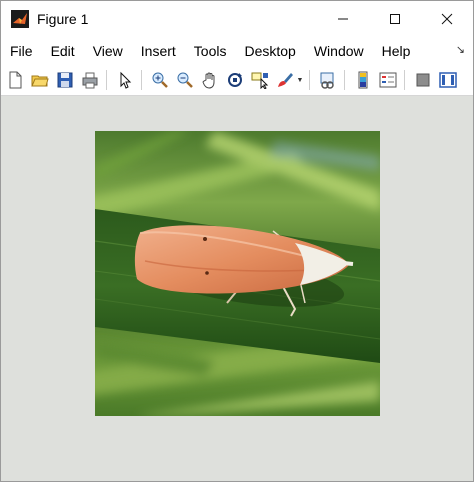 Image resolution: width=474 pixels, height=482 pixels. Describe the element at coordinates (63, 51) in the screenshot. I see `menu-edit: Edit` at that location.